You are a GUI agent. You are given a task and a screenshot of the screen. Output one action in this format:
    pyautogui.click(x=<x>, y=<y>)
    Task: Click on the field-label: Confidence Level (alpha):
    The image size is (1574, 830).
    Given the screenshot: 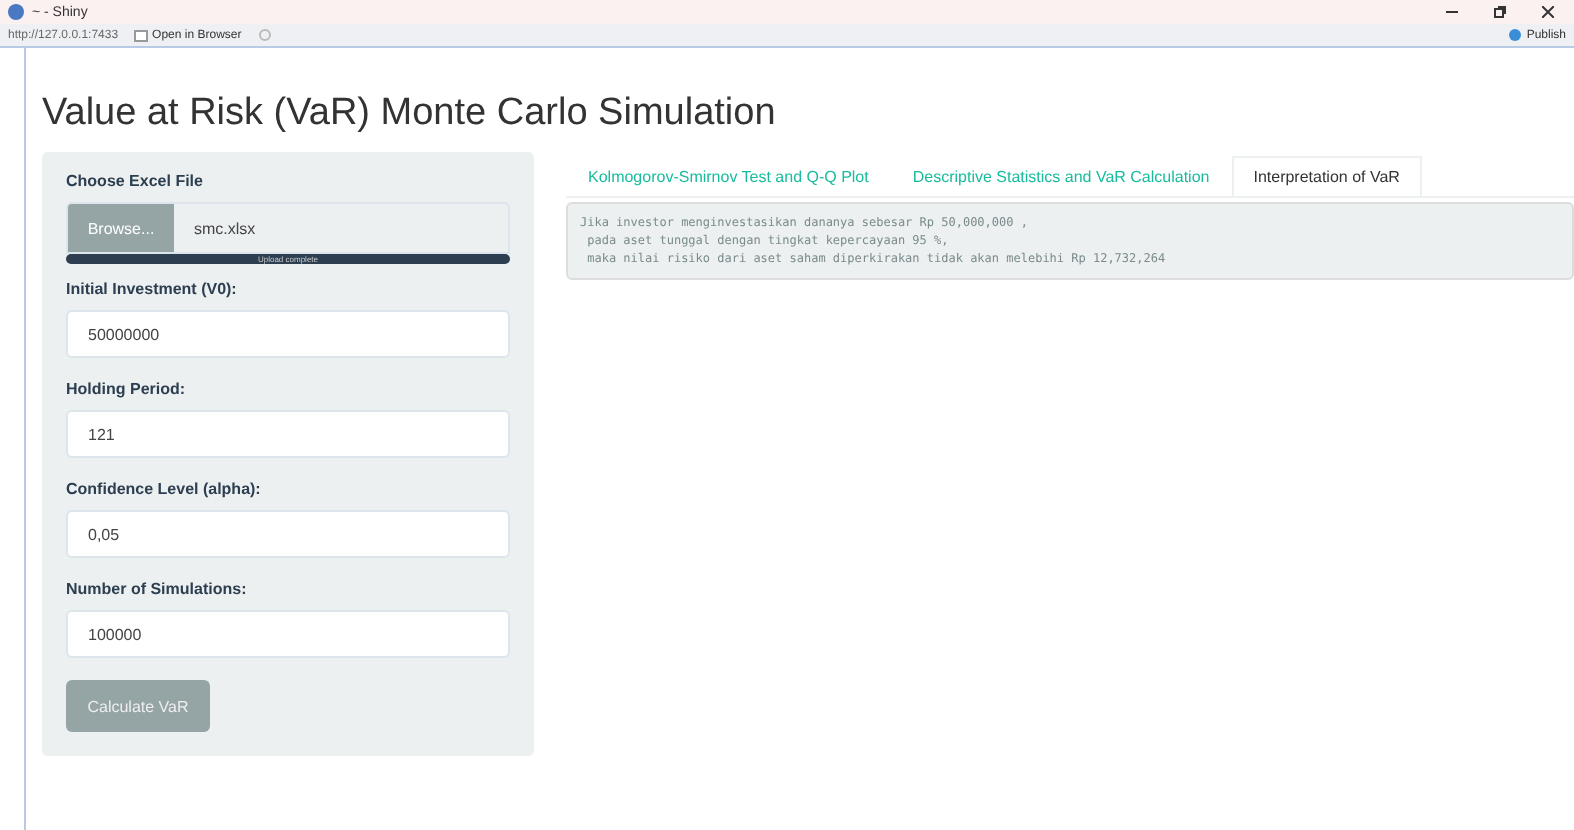 What is the action you would take?
    pyautogui.click(x=164, y=489)
    